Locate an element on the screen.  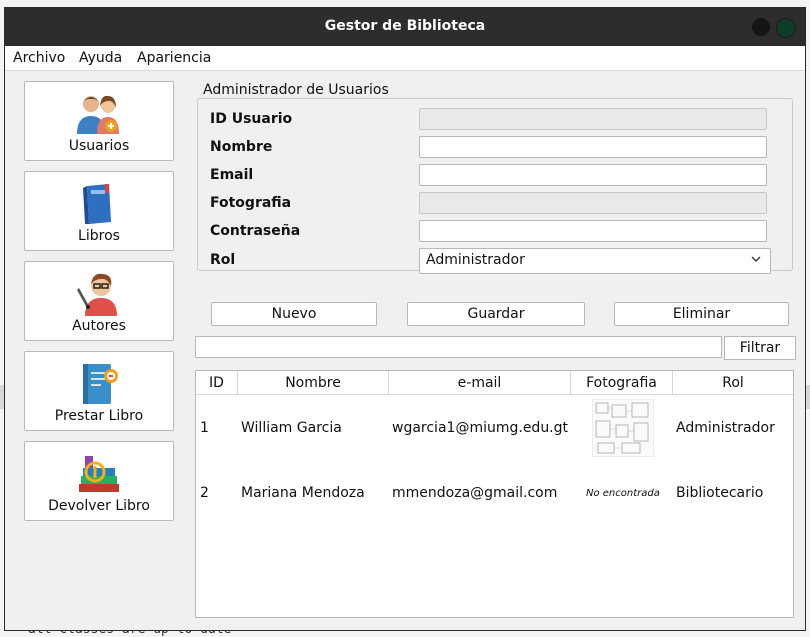
nav-devolver-libro-label: Devolver Libro is located at coordinates (99, 506).